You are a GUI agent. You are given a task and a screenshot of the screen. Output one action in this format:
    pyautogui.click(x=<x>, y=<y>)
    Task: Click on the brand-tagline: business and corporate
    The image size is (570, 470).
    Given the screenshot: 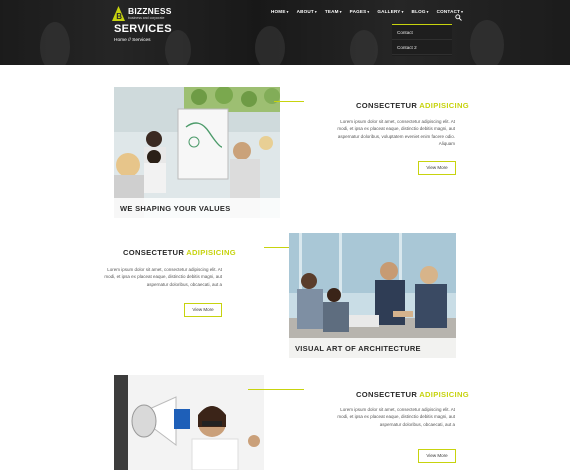 What is the action you would take?
    pyautogui.click(x=146, y=17)
    